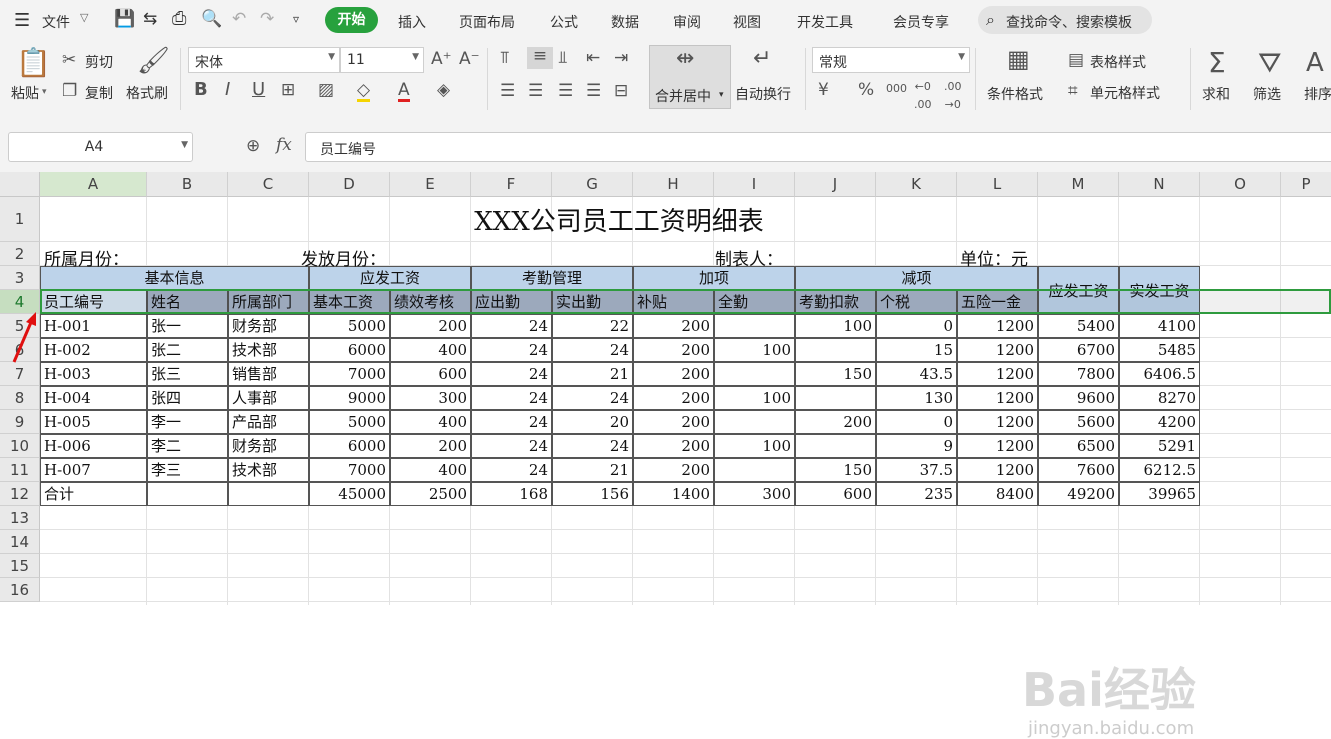  Describe the element at coordinates (44, 92) in the screenshot. I see `paste-chevron-icon: ▾` at that location.